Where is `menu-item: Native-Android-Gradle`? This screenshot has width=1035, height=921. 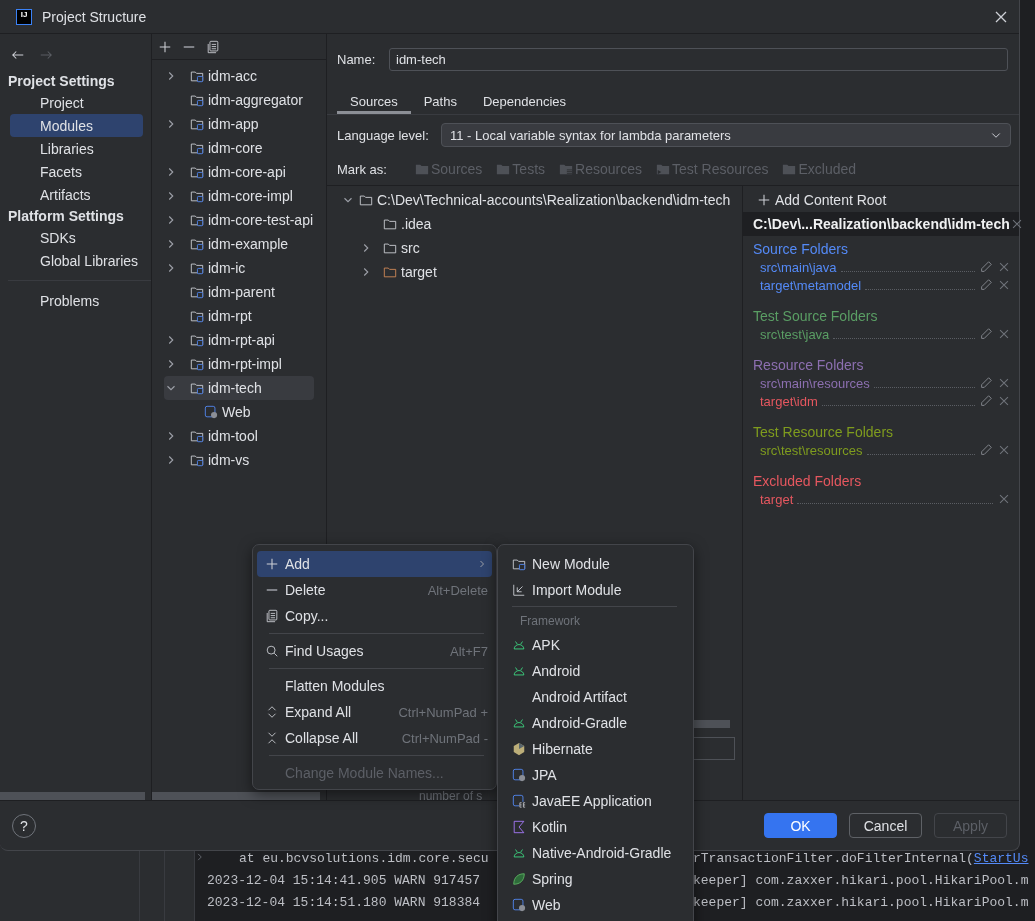 menu-item: Native-Android-Gradle is located at coordinates (595, 853).